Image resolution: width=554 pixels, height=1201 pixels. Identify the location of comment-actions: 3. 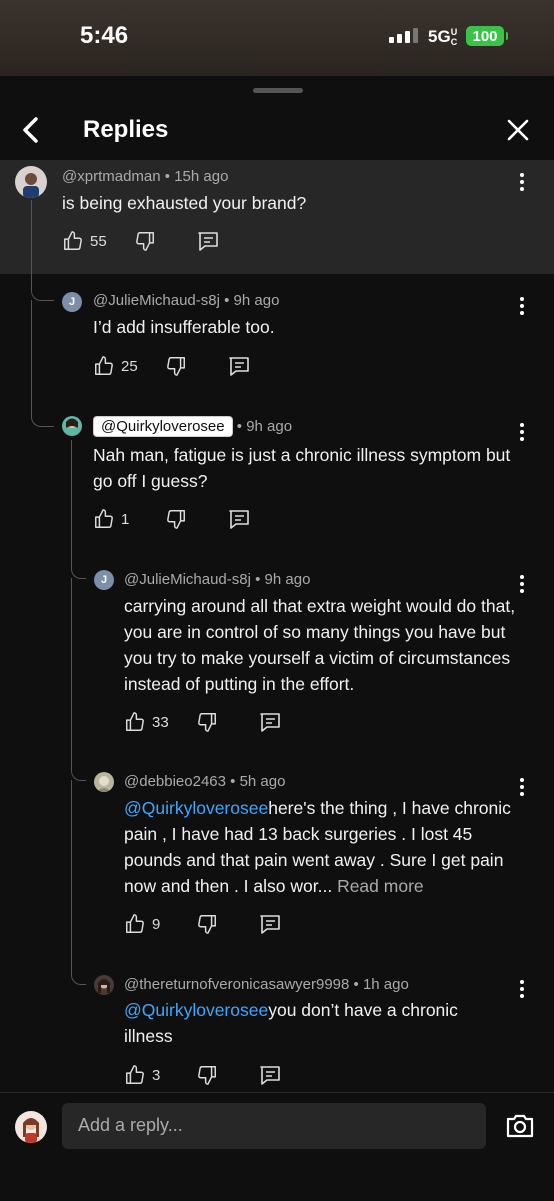
(274, 1079).